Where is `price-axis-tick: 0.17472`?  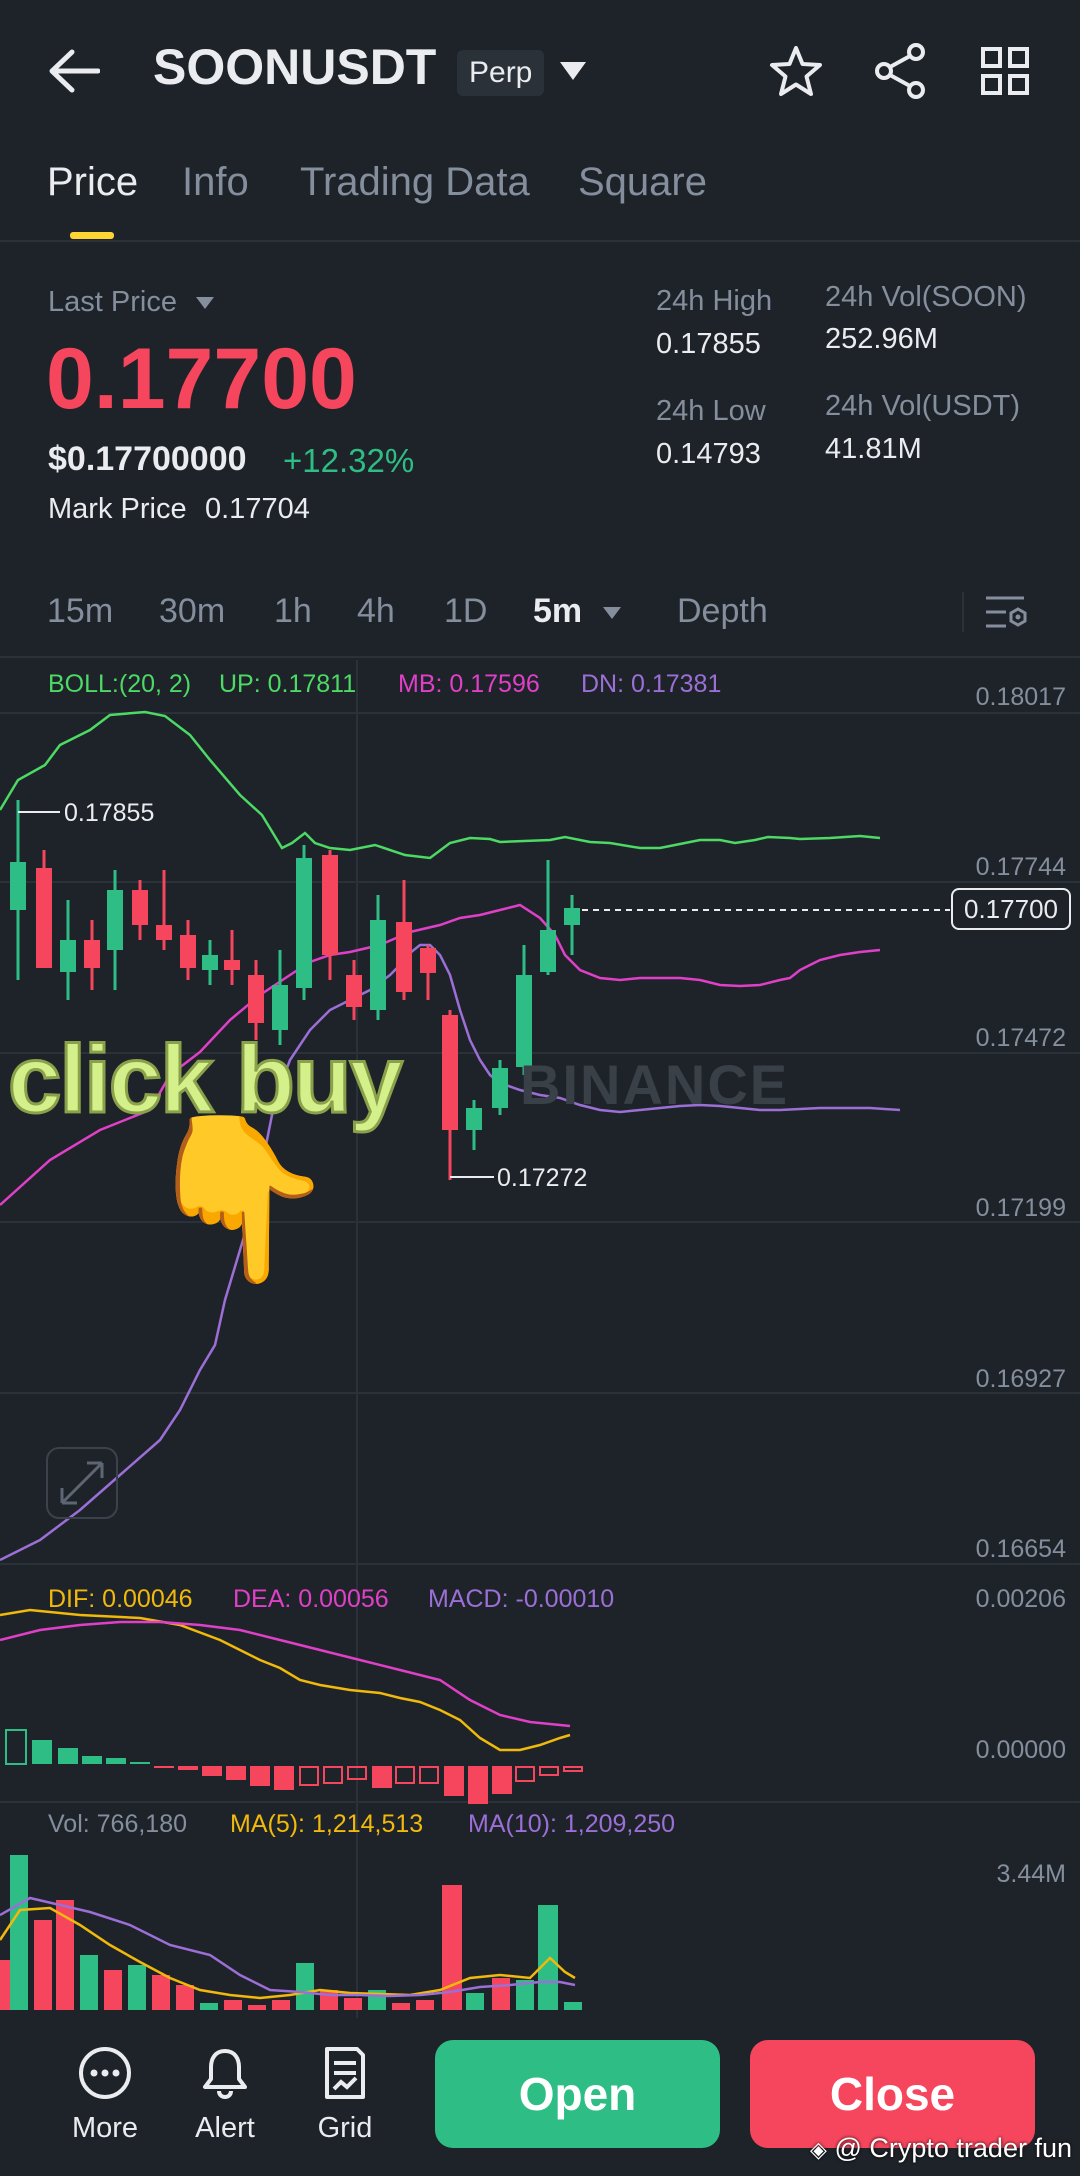
price-axis-tick: 0.17472 is located at coordinates (1020, 1038).